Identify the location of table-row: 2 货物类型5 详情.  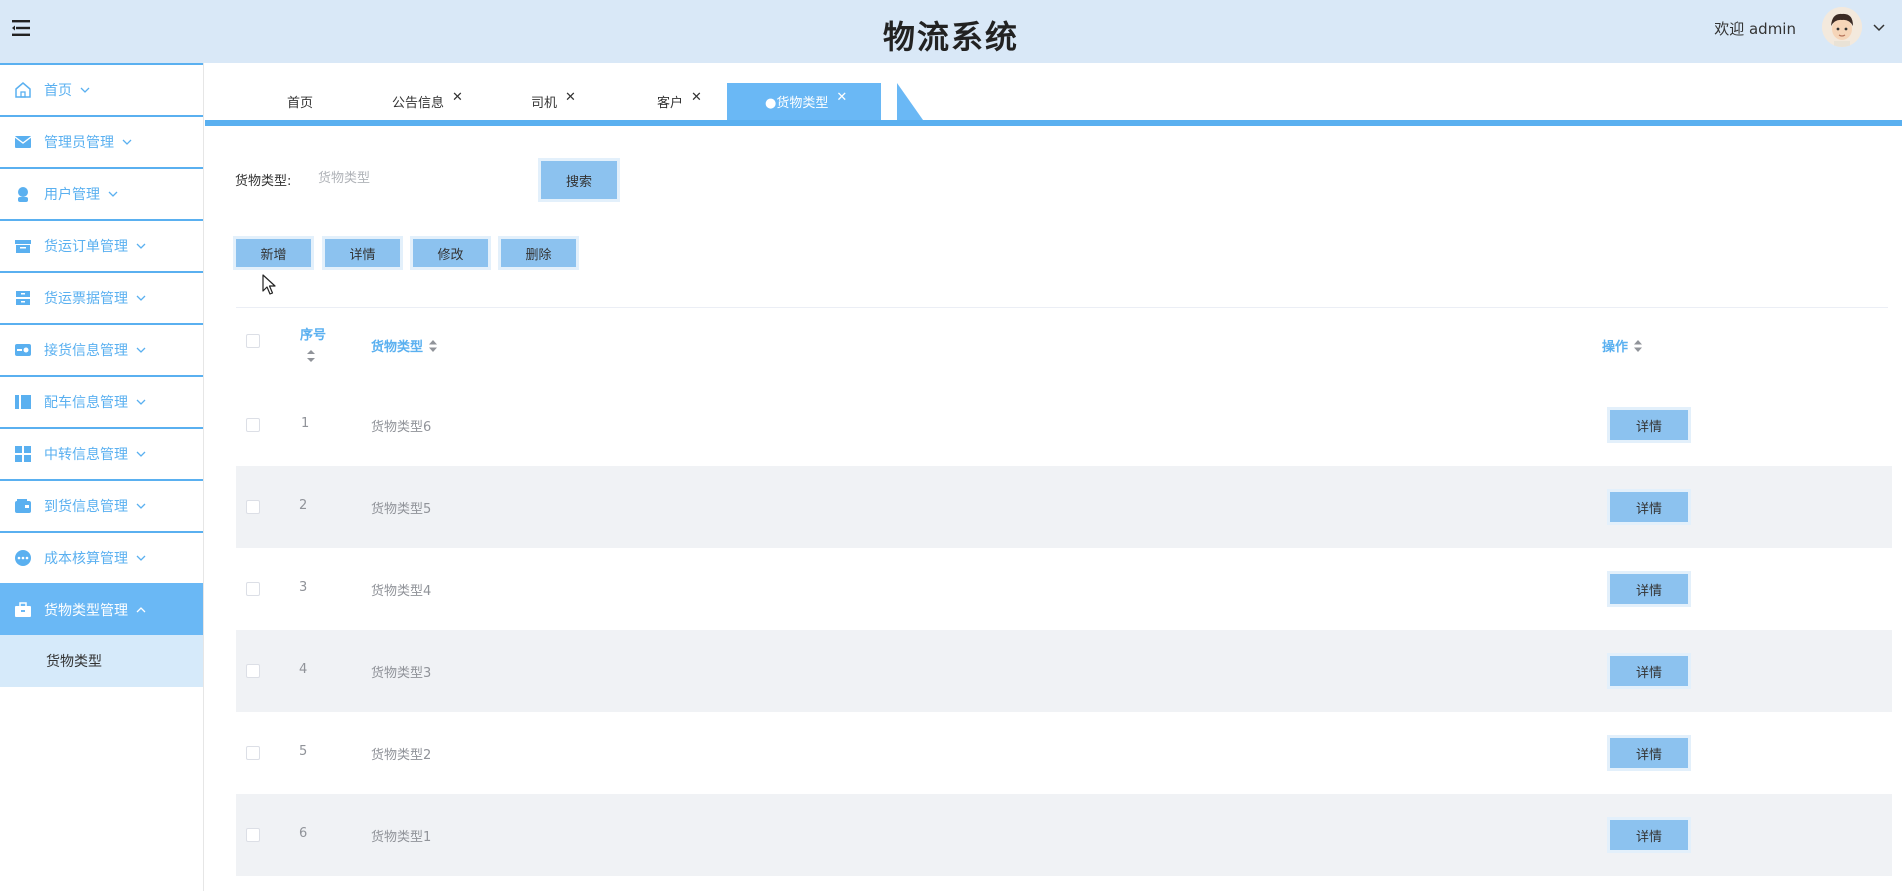
(1064, 507).